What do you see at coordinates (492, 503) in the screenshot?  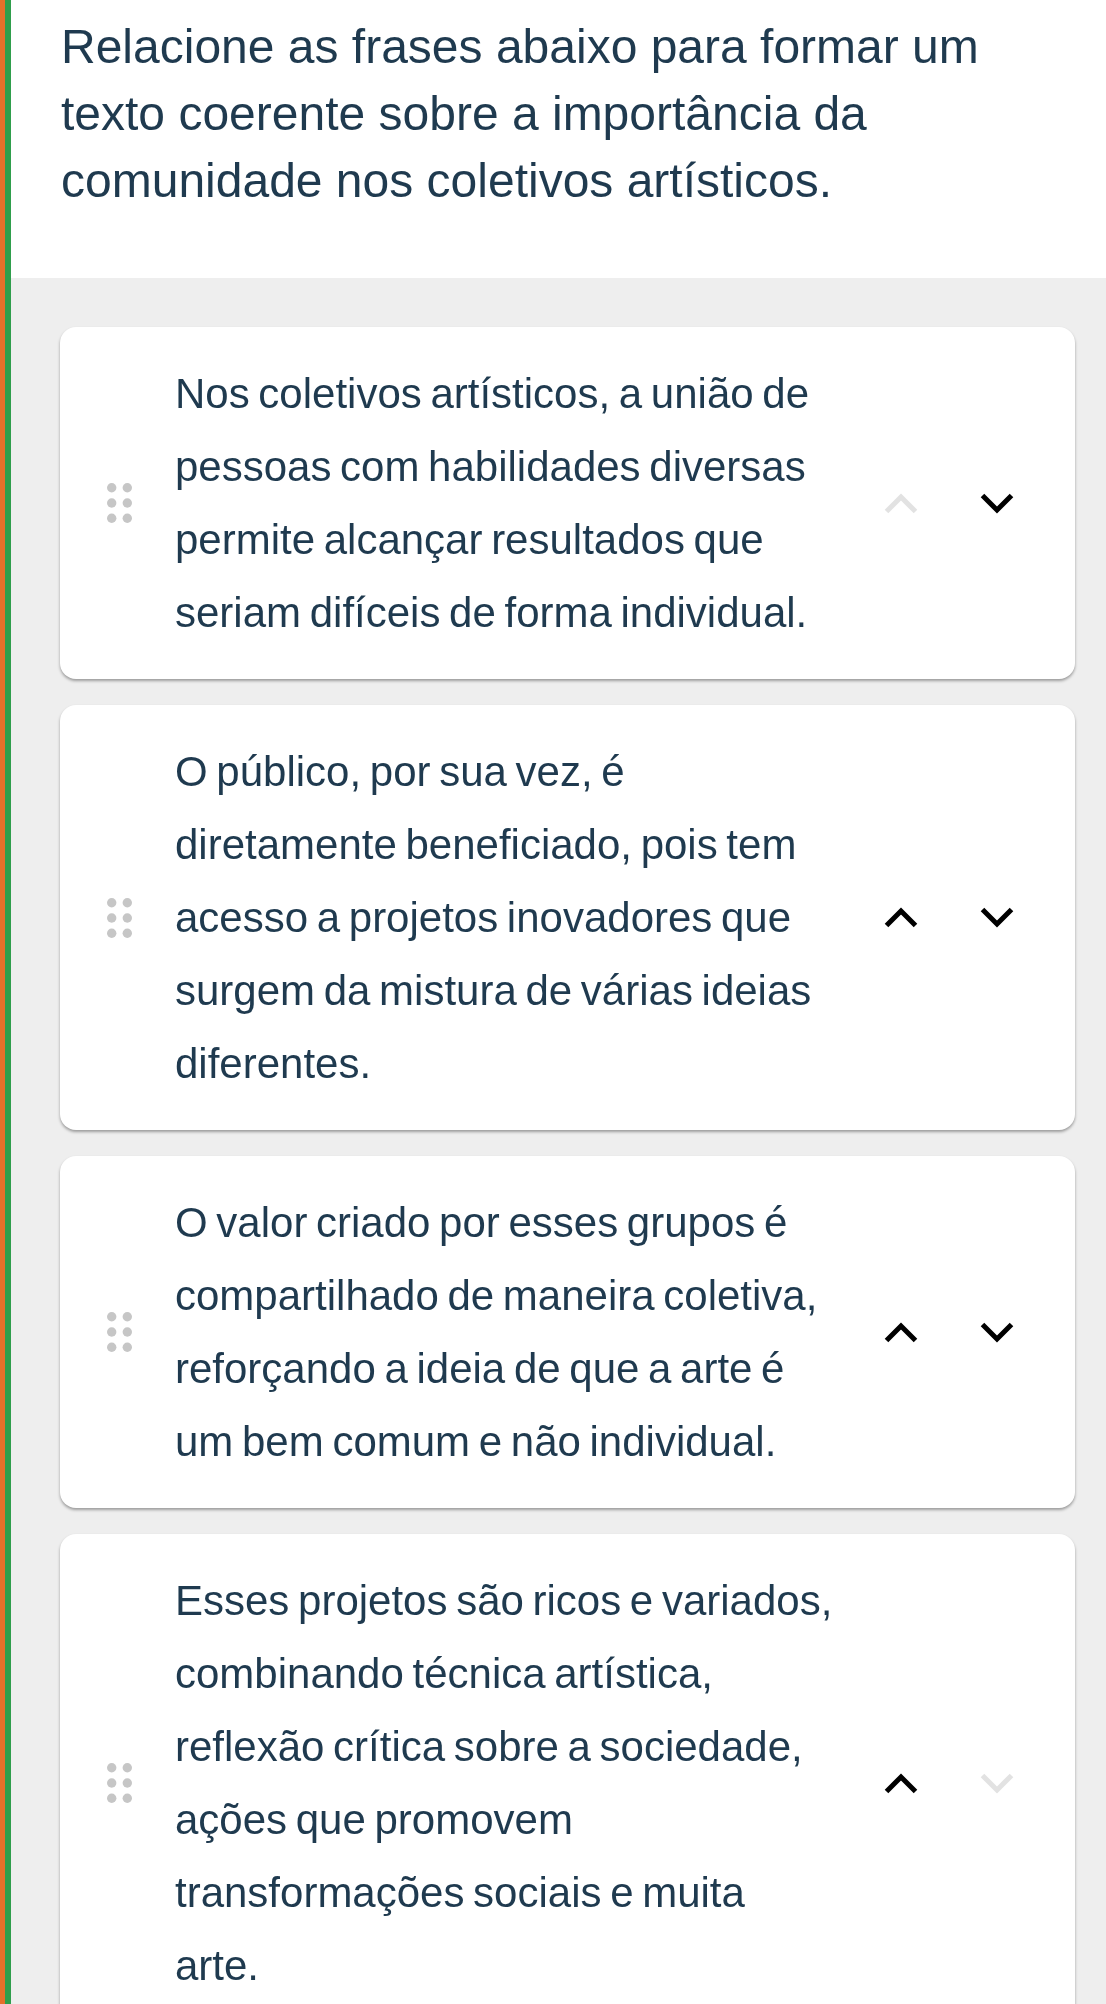 I see `sentence-text: Nos coletivos artísticos, a união de pessoas com habilidades diversas permite alcançar resultados que seriam difíceis de forma individual.` at bounding box center [492, 503].